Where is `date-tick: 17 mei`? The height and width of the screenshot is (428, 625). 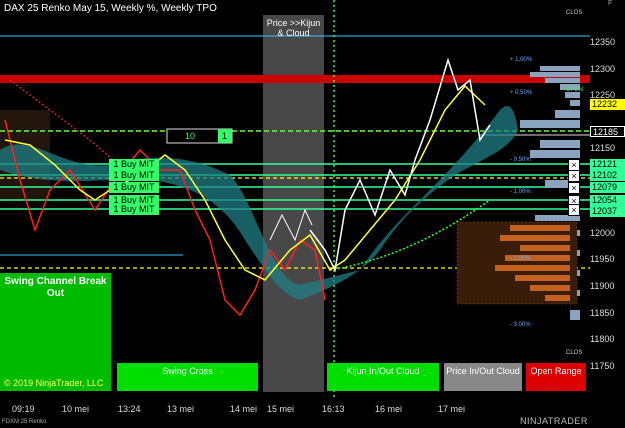
date-tick: 17 mei is located at coordinates (452, 409).